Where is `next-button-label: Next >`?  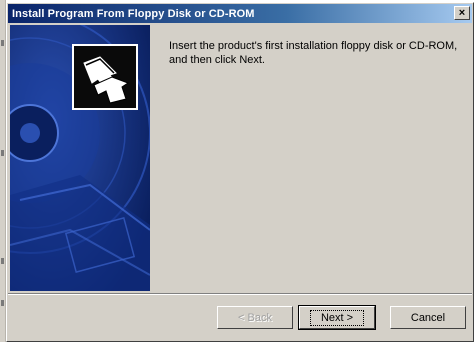
next-button-label: Next > is located at coordinates (337, 317).